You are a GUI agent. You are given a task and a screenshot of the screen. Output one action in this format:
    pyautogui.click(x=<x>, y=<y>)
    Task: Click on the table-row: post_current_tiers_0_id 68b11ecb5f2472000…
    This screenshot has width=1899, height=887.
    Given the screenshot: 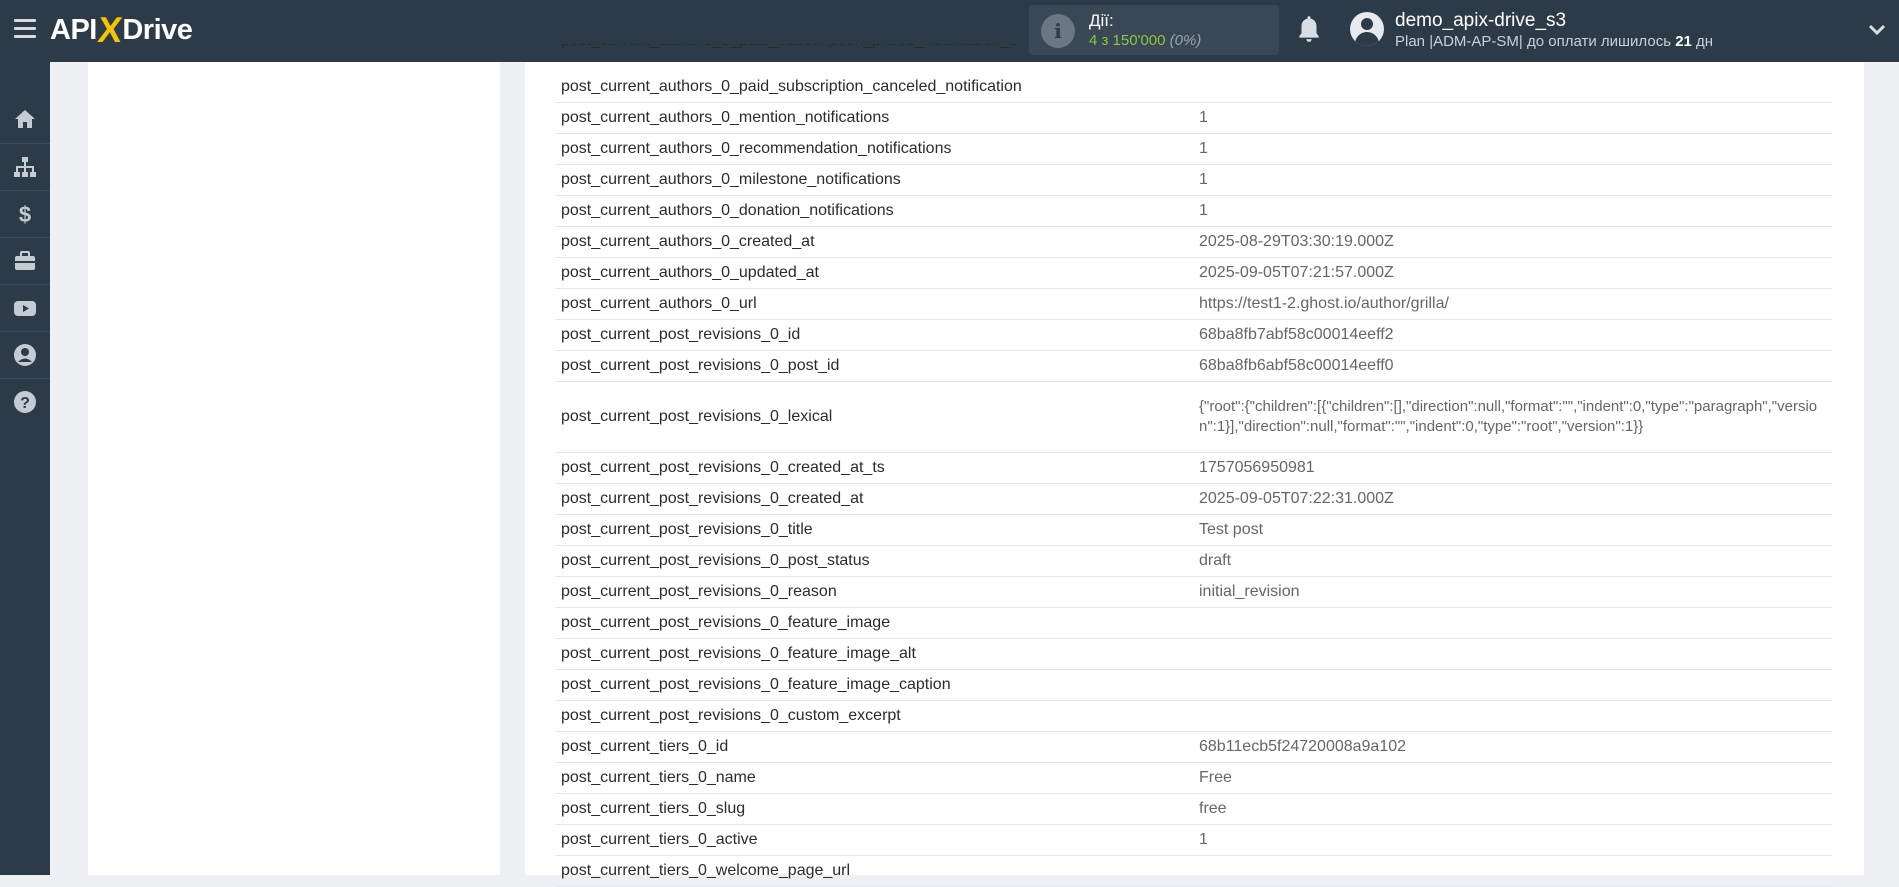 What is the action you would take?
    pyautogui.click(x=1193, y=747)
    